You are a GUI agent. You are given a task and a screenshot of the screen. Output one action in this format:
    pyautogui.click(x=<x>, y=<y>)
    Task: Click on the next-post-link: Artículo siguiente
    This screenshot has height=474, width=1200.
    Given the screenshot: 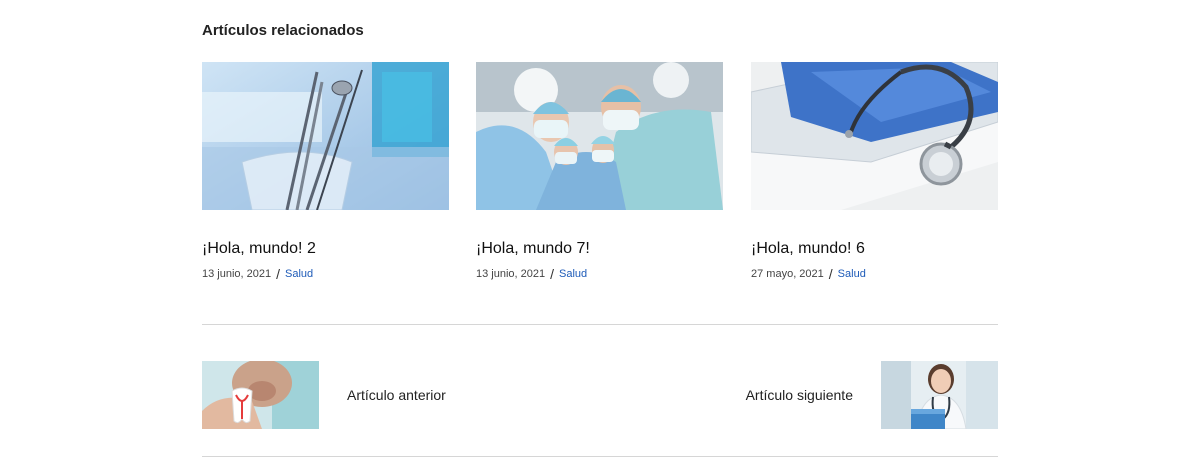 What is the action you would take?
    pyautogui.click(x=872, y=395)
    